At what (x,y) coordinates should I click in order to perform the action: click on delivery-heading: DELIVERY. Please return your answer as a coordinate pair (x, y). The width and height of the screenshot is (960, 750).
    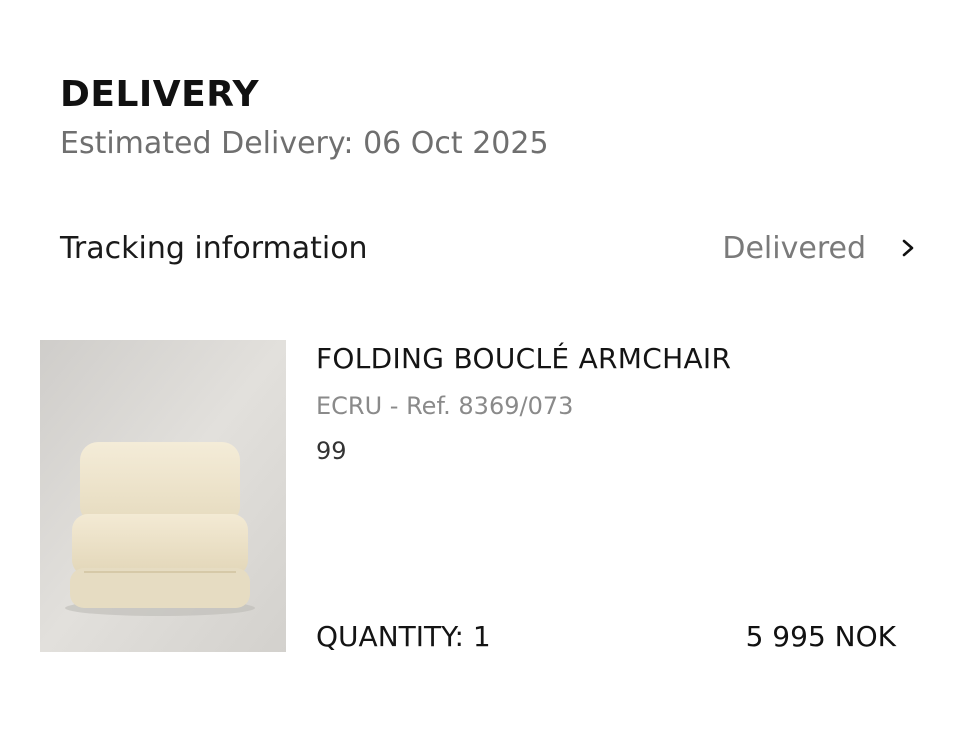
    Looking at the image, I should click on (160, 94).